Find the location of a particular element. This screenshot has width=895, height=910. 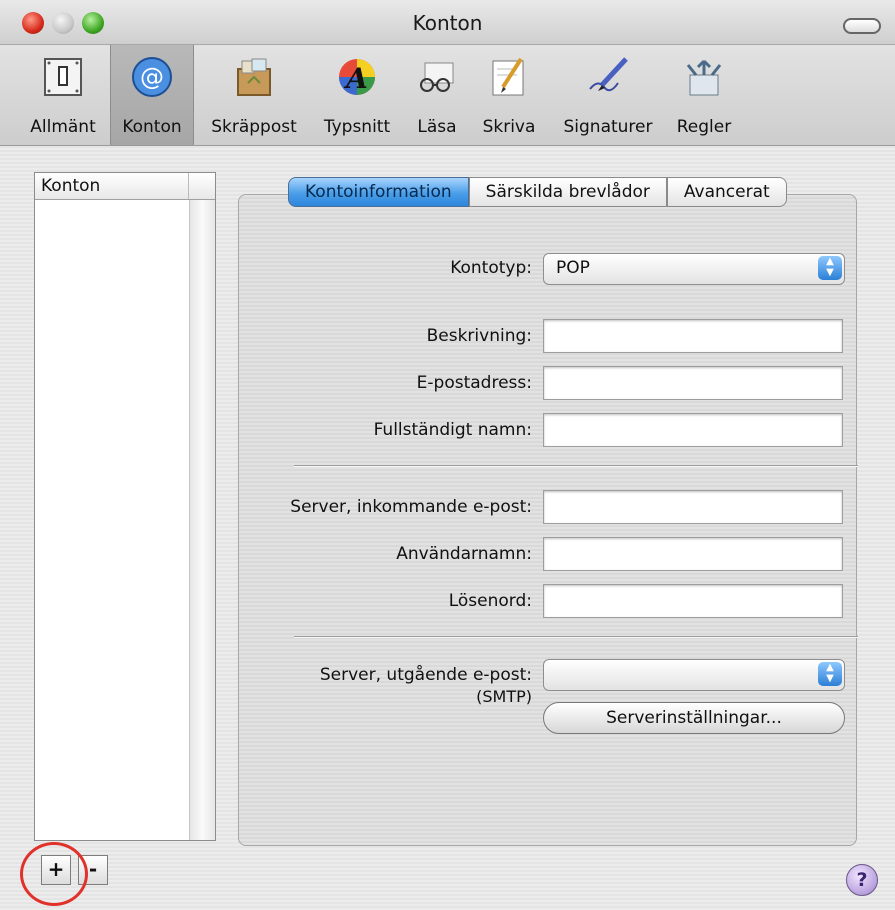

description-label: Beskrivning: is located at coordinates (479, 336).